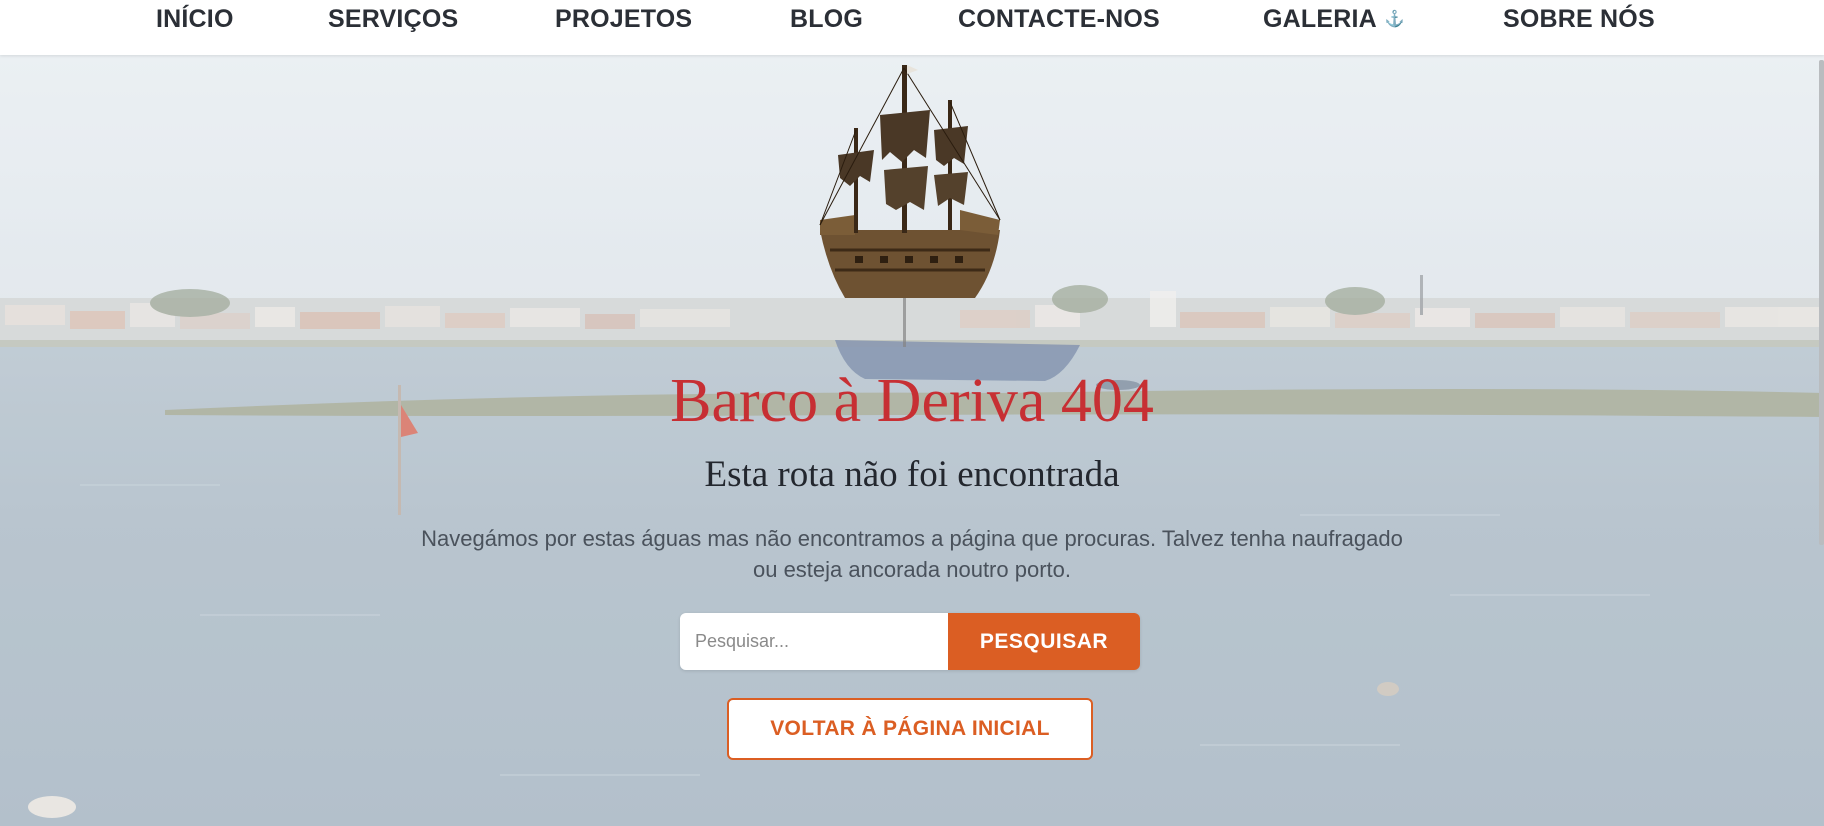 The width and height of the screenshot is (1824, 826). Describe the element at coordinates (623, 19) in the screenshot. I see `nav-item-projetos: PROJETOS` at that location.